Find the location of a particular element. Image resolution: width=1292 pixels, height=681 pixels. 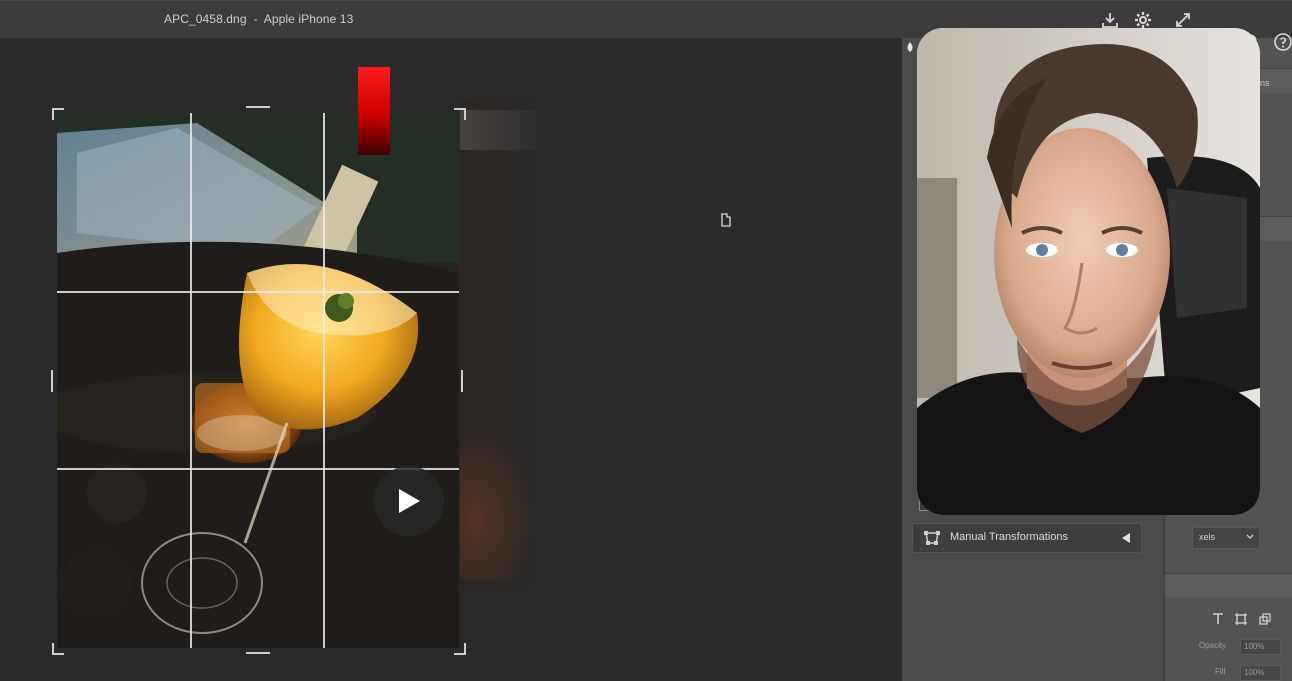

artboard-tool-icon is located at coordinates (1241, 619).